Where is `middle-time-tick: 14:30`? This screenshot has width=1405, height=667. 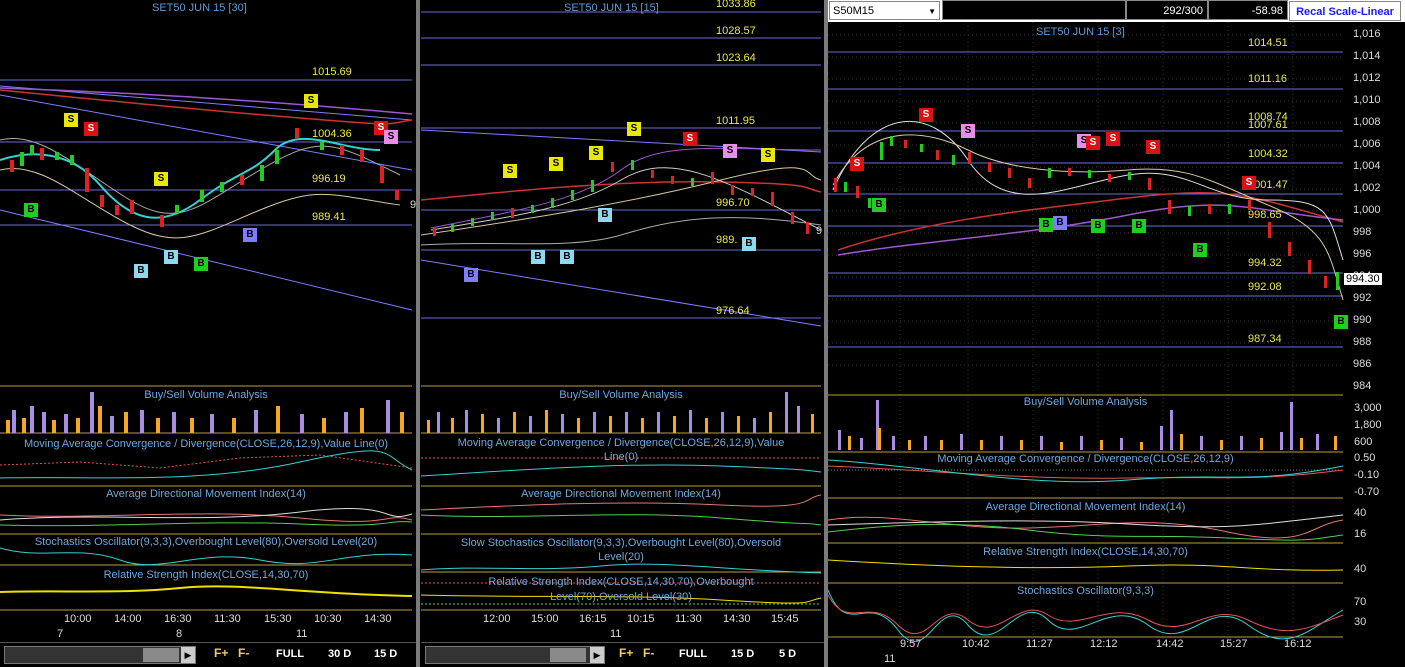
middle-time-tick: 14:30 is located at coordinates (737, 619).